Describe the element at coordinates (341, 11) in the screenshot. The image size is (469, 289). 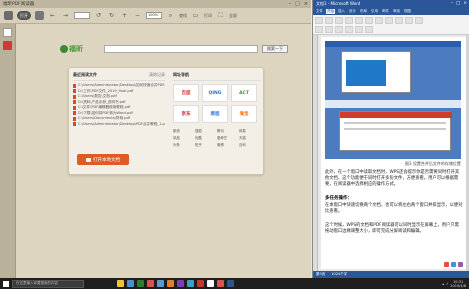
I see `ribbon-tab: 插入` at that location.